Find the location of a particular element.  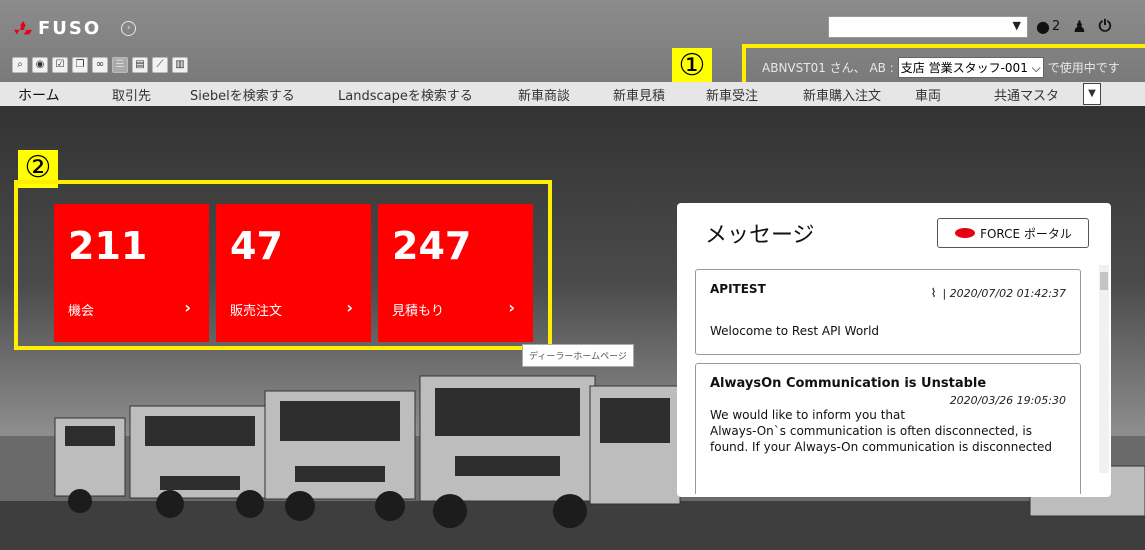

tab-landscape-search: Landscapeを検索する is located at coordinates (405, 94).